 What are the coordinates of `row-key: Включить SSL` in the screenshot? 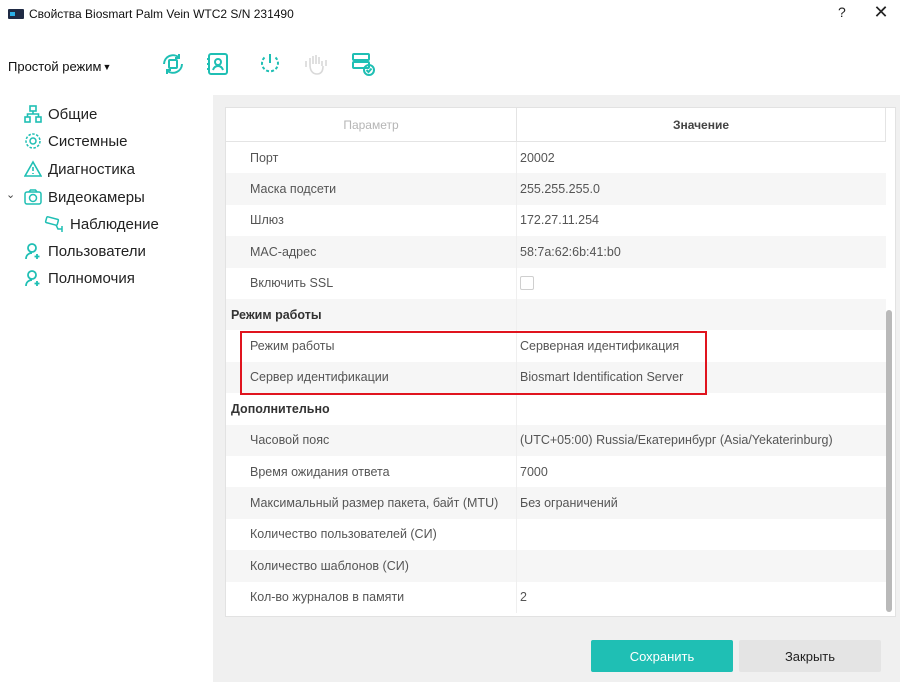 It's located at (292, 283).